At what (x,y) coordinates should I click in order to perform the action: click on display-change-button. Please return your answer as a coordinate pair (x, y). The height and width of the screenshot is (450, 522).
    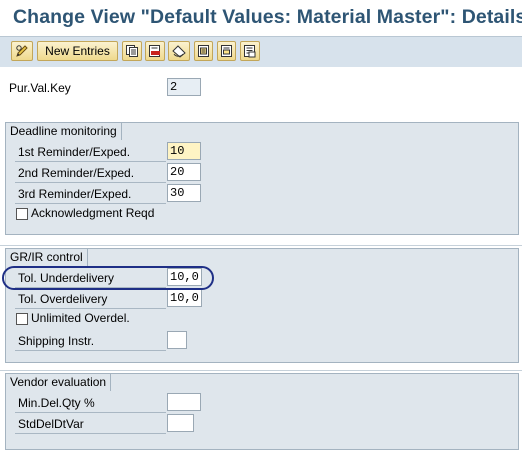
    Looking at the image, I should click on (22, 51).